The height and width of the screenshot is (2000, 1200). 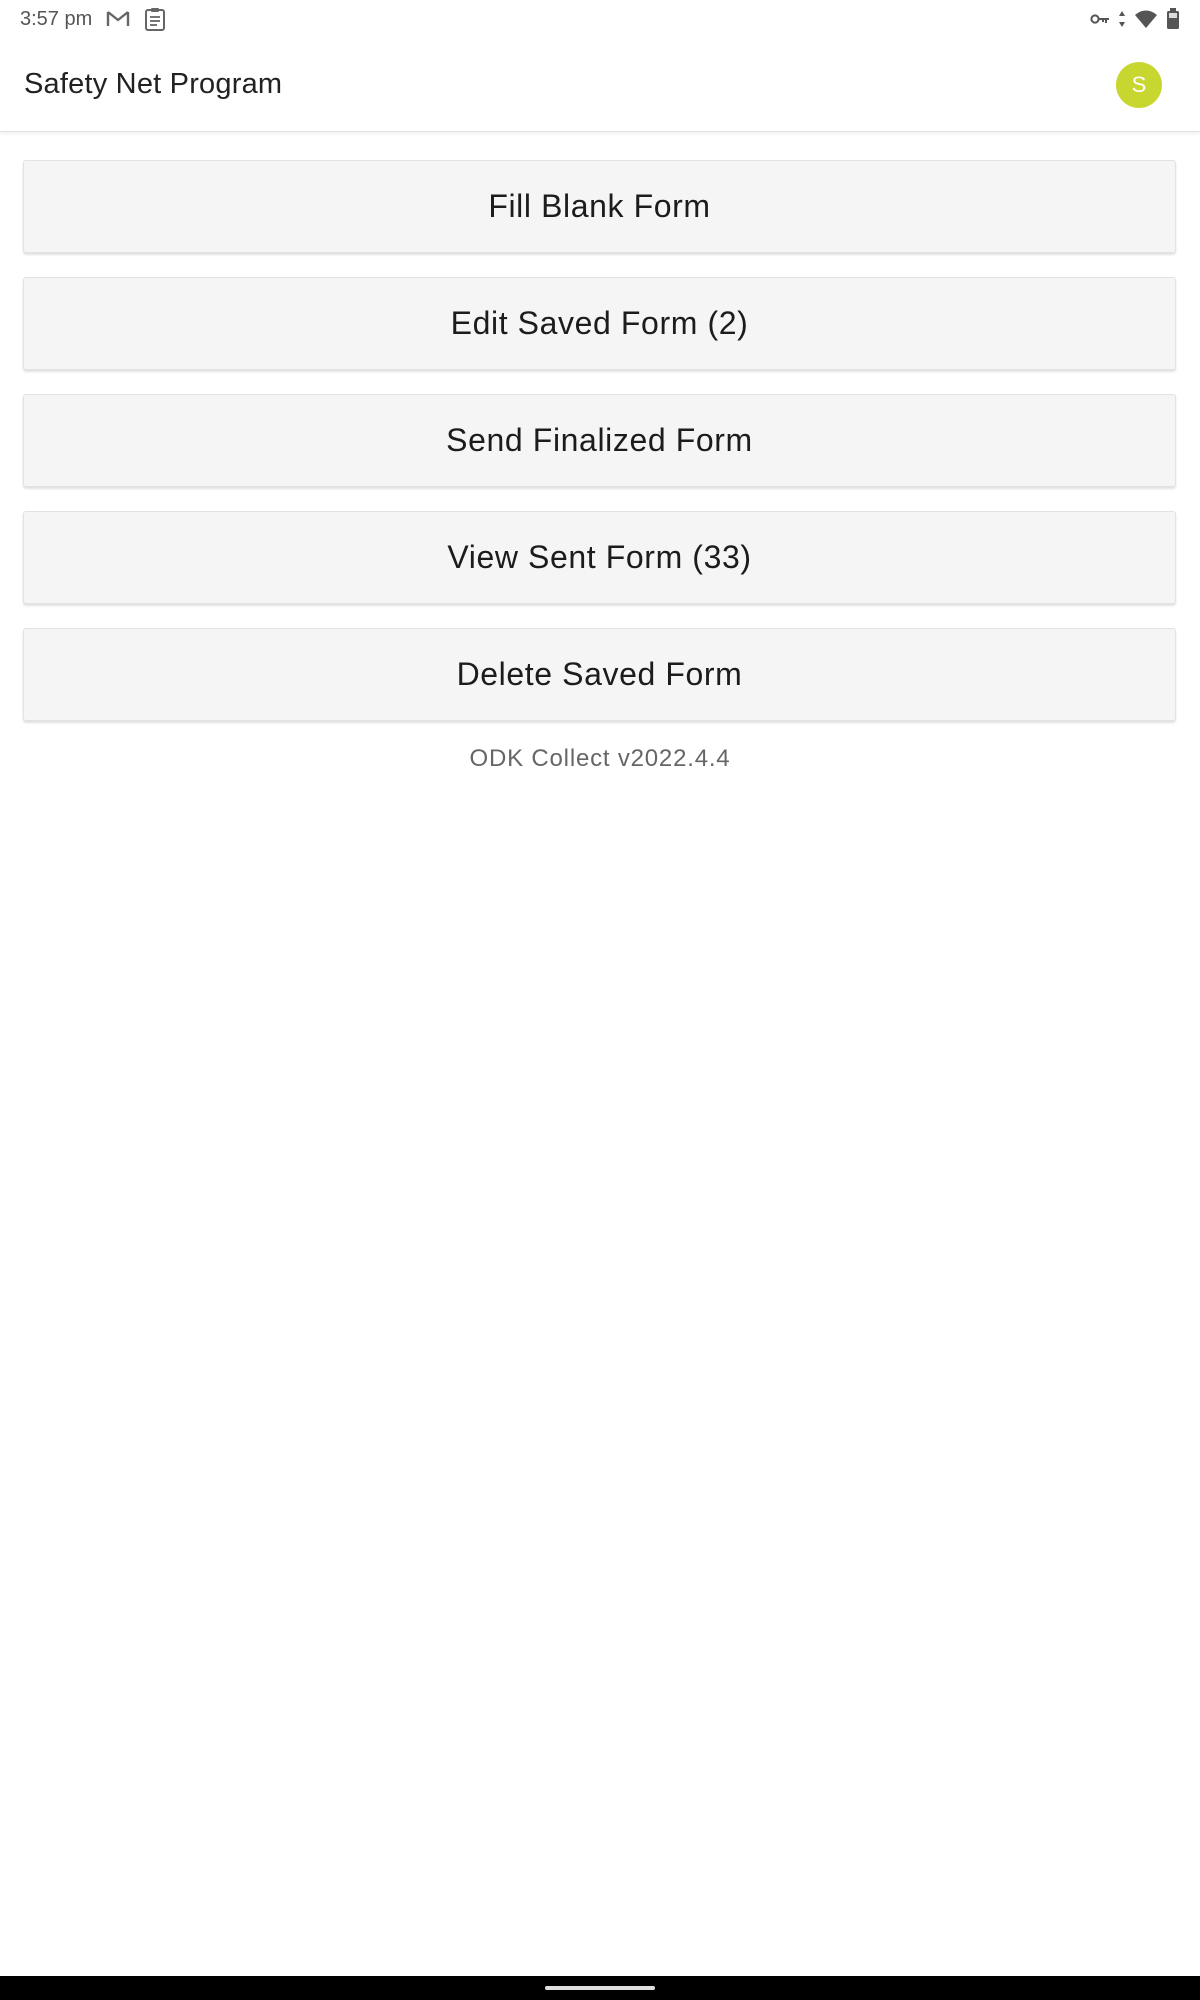 I want to click on app-version: ODK Collect v2022.4.4, so click(x=600, y=758).